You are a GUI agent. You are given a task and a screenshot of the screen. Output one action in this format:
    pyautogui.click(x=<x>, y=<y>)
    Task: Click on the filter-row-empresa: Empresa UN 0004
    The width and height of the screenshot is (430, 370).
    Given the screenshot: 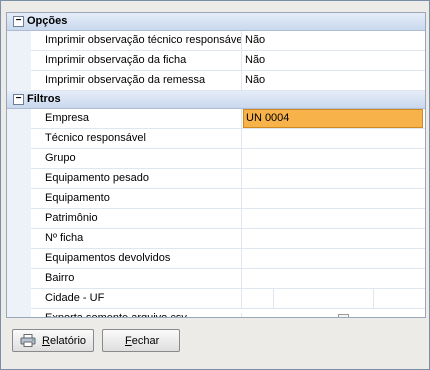 What is the action you would take?
    pyautogui.click(x=228, y=119)
    